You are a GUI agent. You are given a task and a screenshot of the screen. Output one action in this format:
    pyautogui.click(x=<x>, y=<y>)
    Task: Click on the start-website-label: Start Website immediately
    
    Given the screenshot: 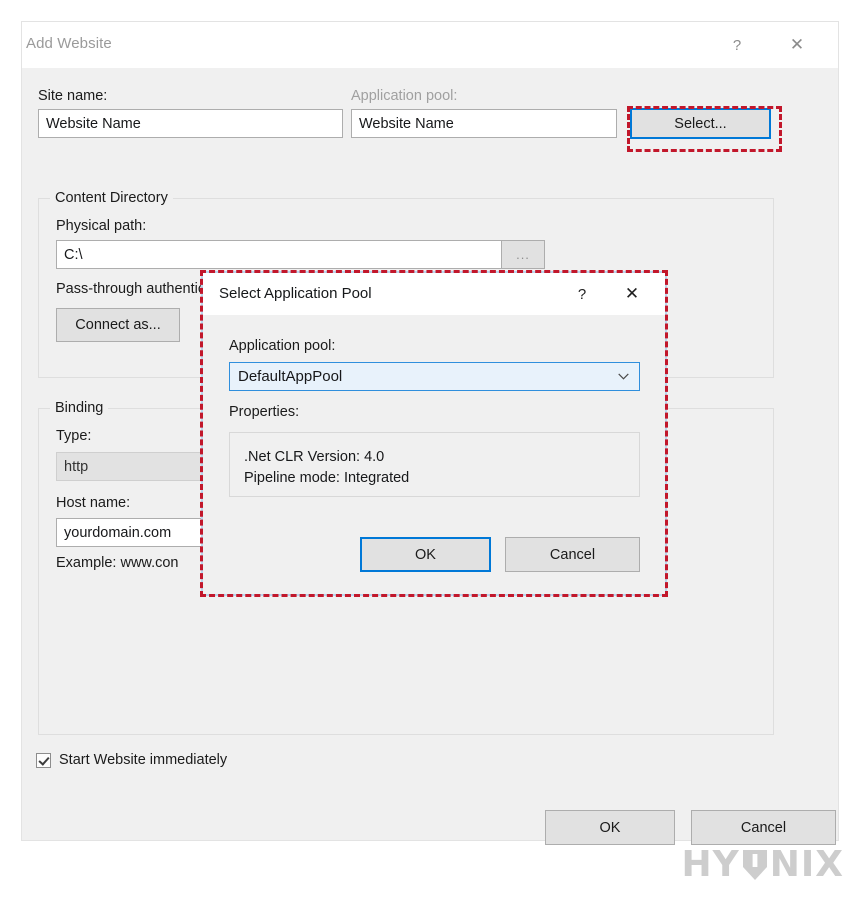 What is the action you would take?
    pyautogui.click(x=143, y=760)
    